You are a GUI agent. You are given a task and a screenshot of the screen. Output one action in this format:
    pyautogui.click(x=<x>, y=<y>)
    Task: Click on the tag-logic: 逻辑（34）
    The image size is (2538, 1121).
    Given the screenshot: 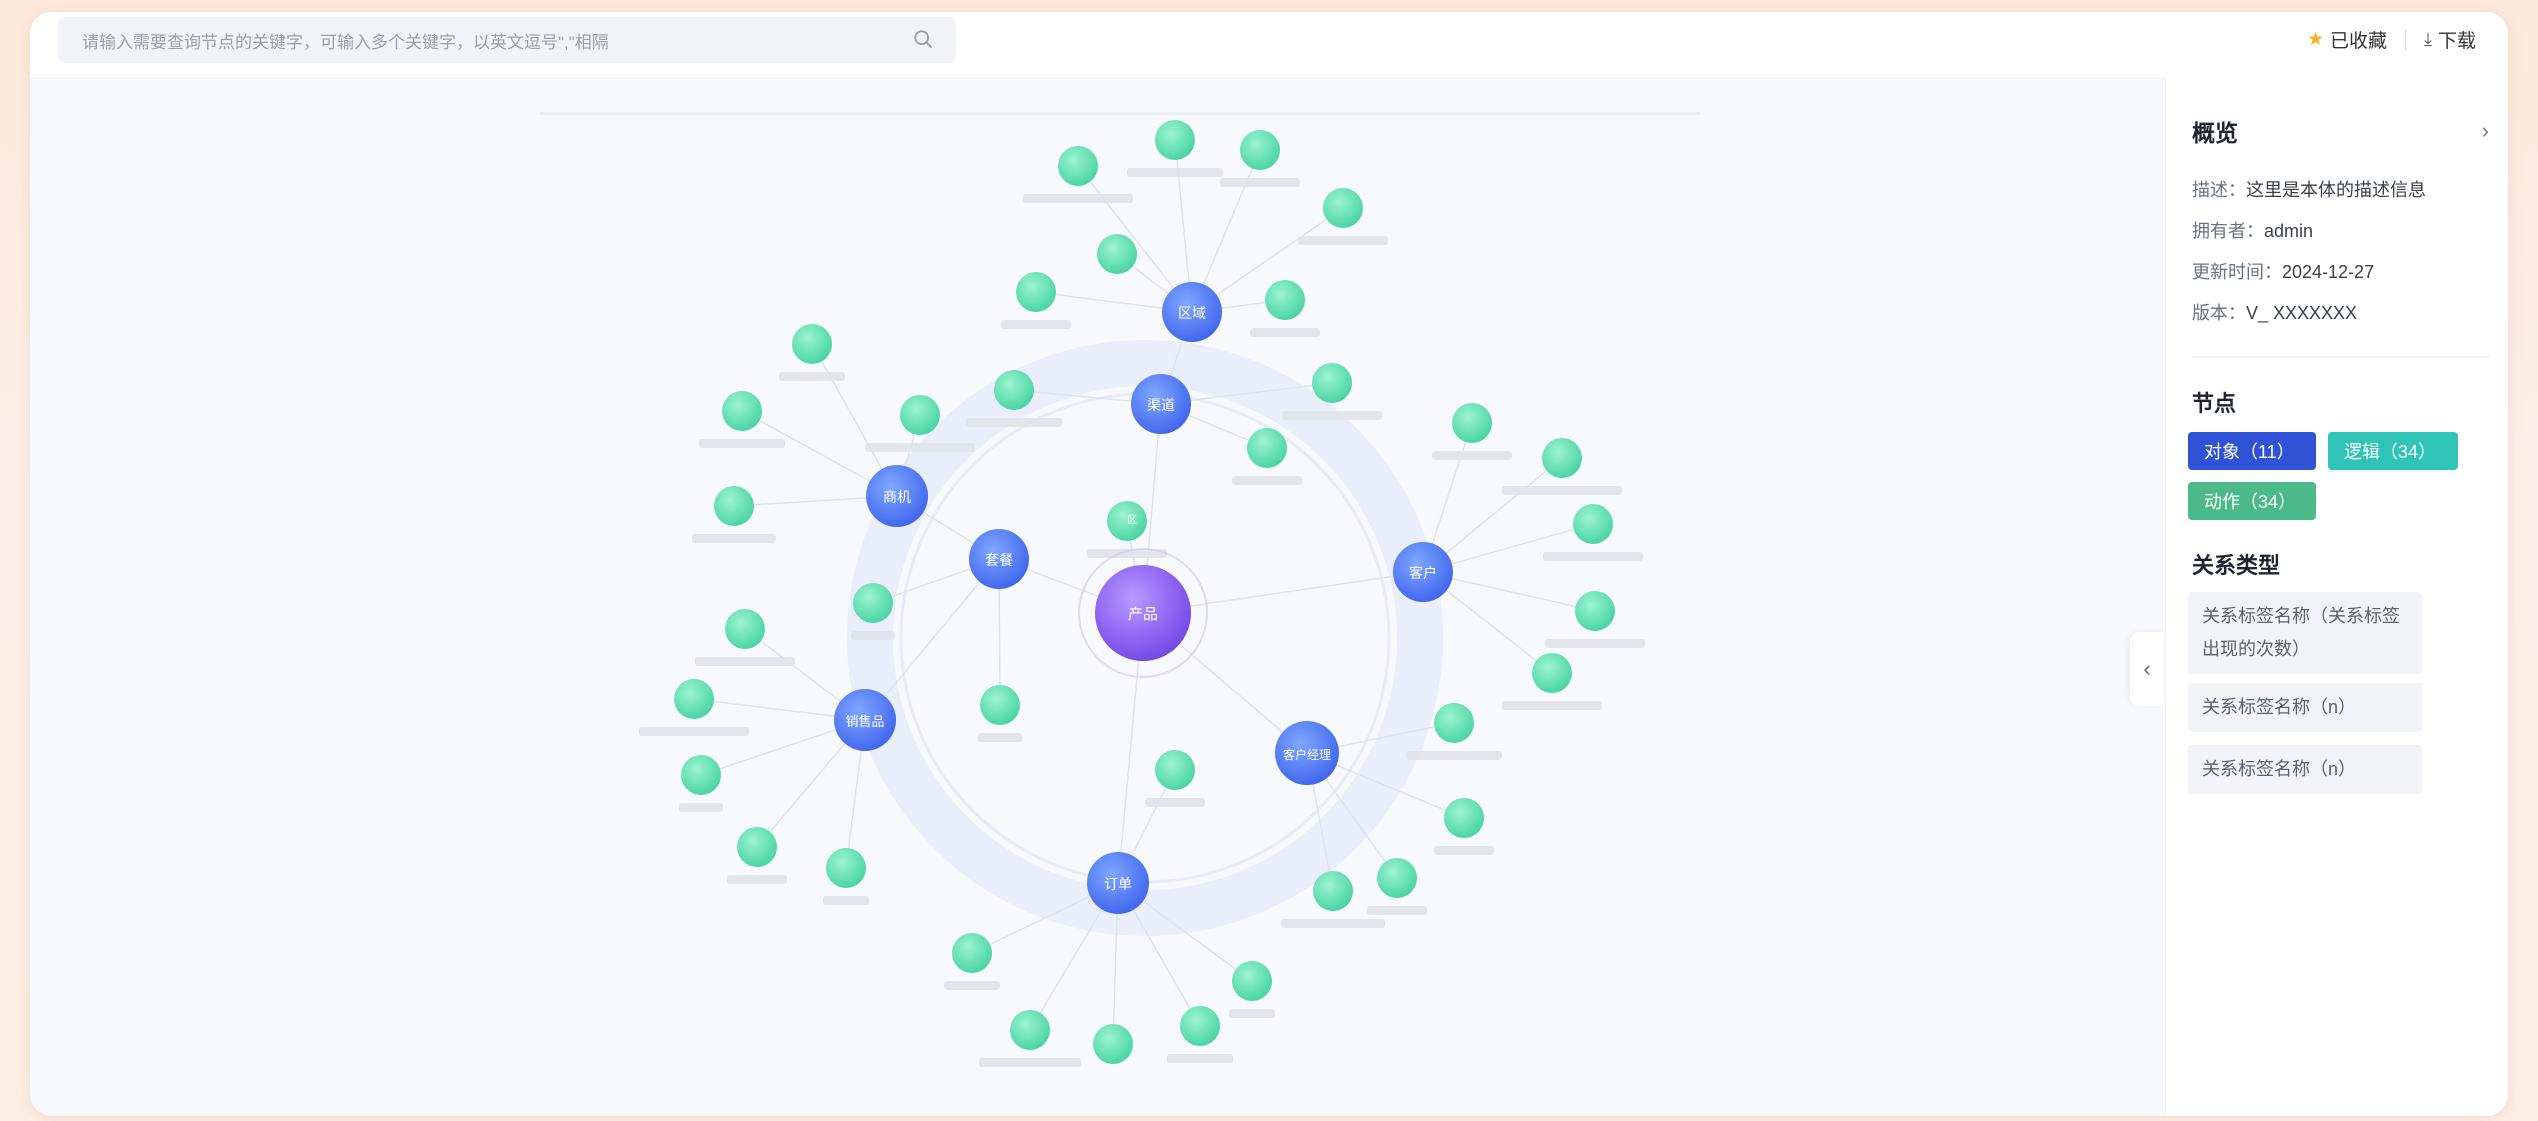 What is the action you would take?
    pyautogui.click(x=2393, y=451)
    